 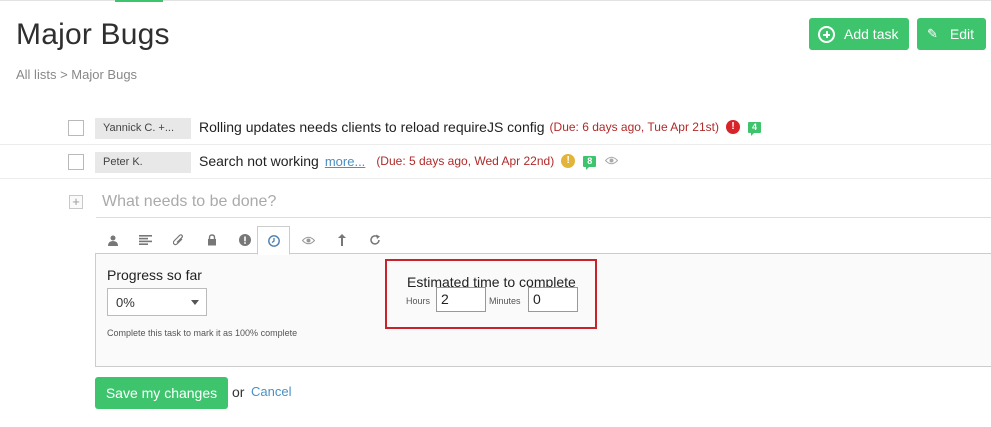 What do you see at coordinates (543, 202) in the screenshot?
I see `new-task-input` at bounding box center [543, 202].